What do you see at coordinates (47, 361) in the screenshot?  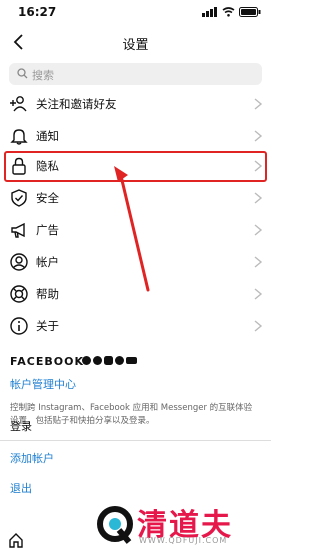 I see `facebook-brand: FACEBOOK` at bounding box center [47, 361].